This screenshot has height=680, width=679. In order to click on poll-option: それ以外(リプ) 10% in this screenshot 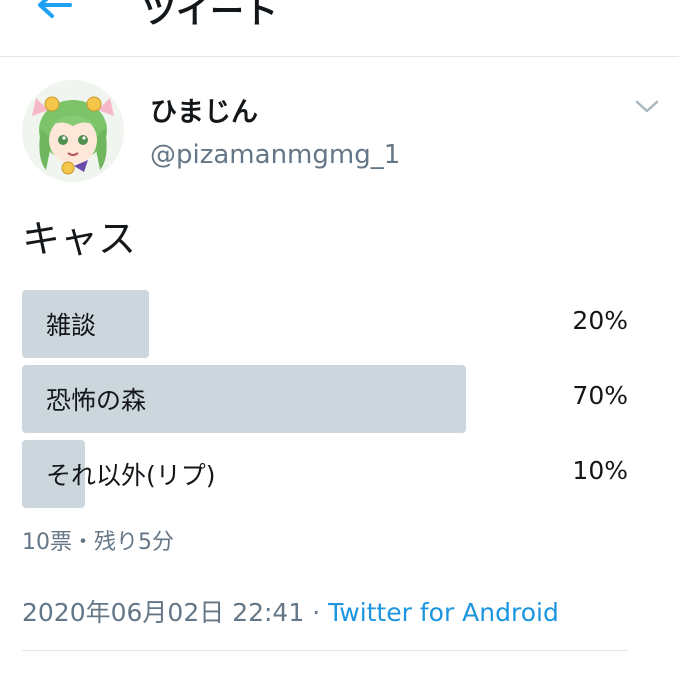, I will do `click(332, 474)`.